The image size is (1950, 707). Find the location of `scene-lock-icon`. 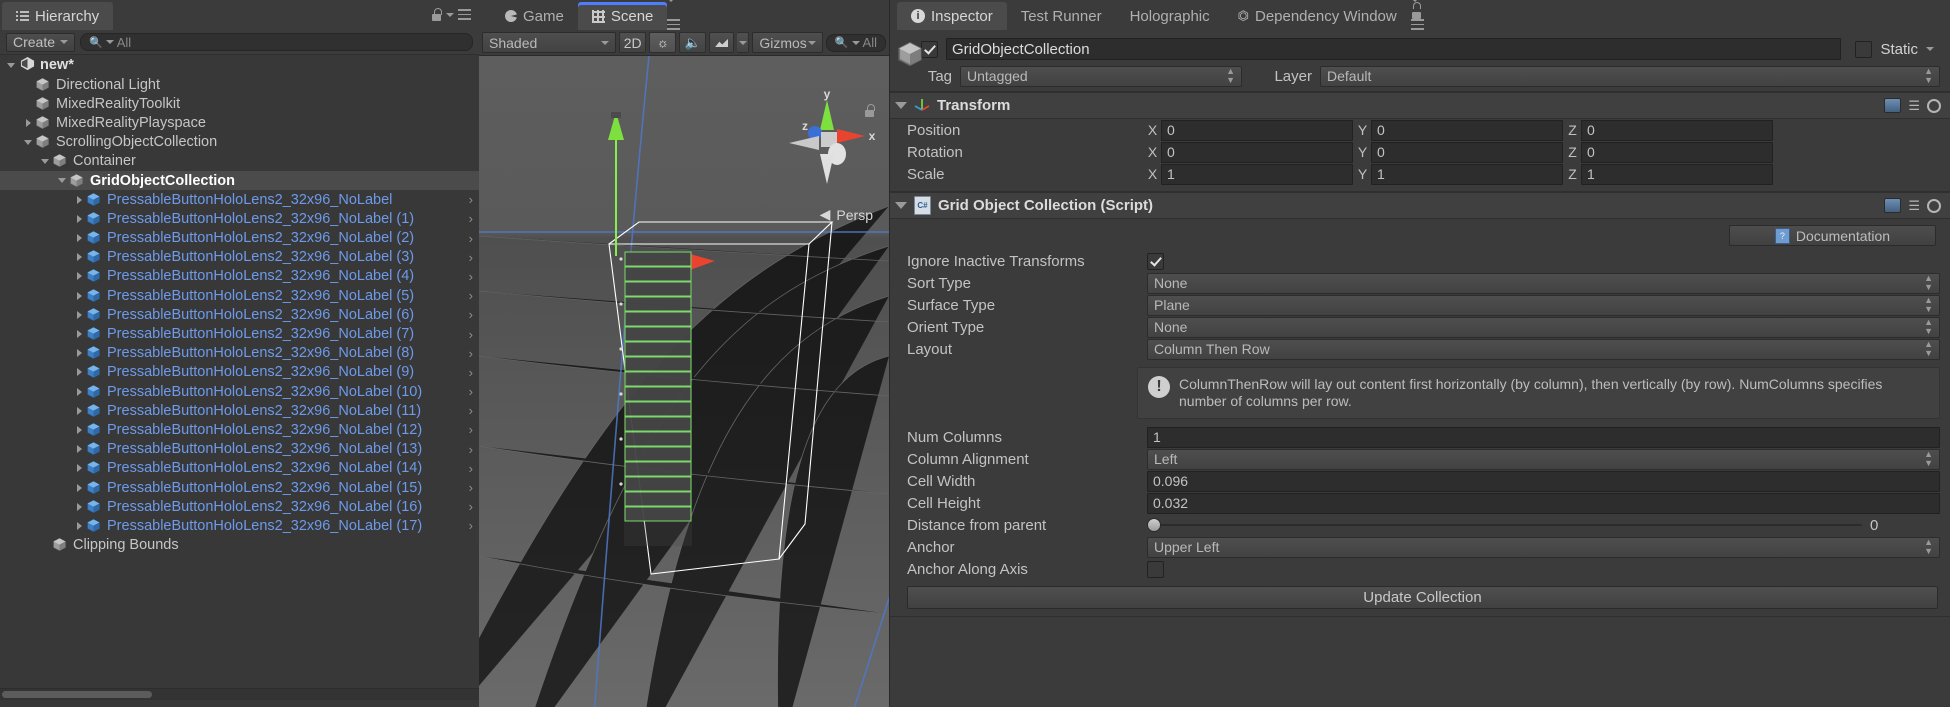

scene-lock-icon is located at coordinates (869, 110).